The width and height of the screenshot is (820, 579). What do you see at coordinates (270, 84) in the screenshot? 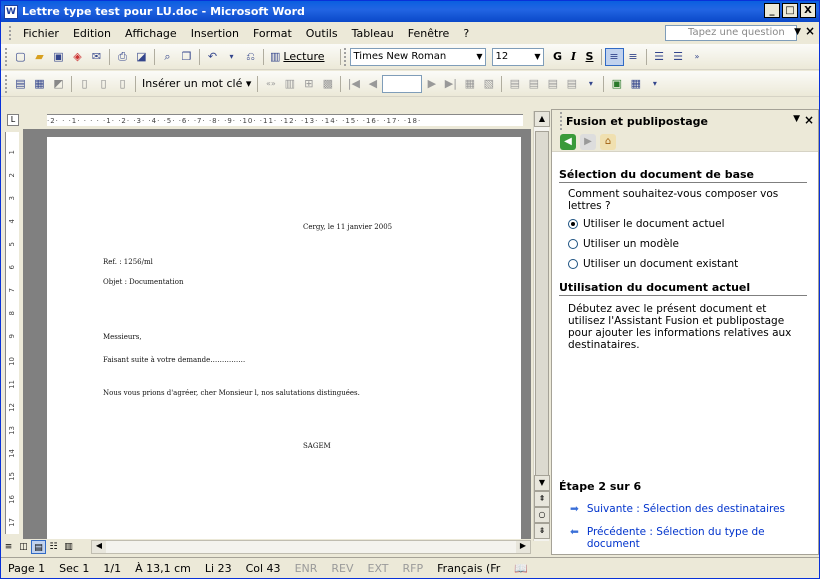
I see `view-merged-data-icon: «»` at bounding box center [270, 84].